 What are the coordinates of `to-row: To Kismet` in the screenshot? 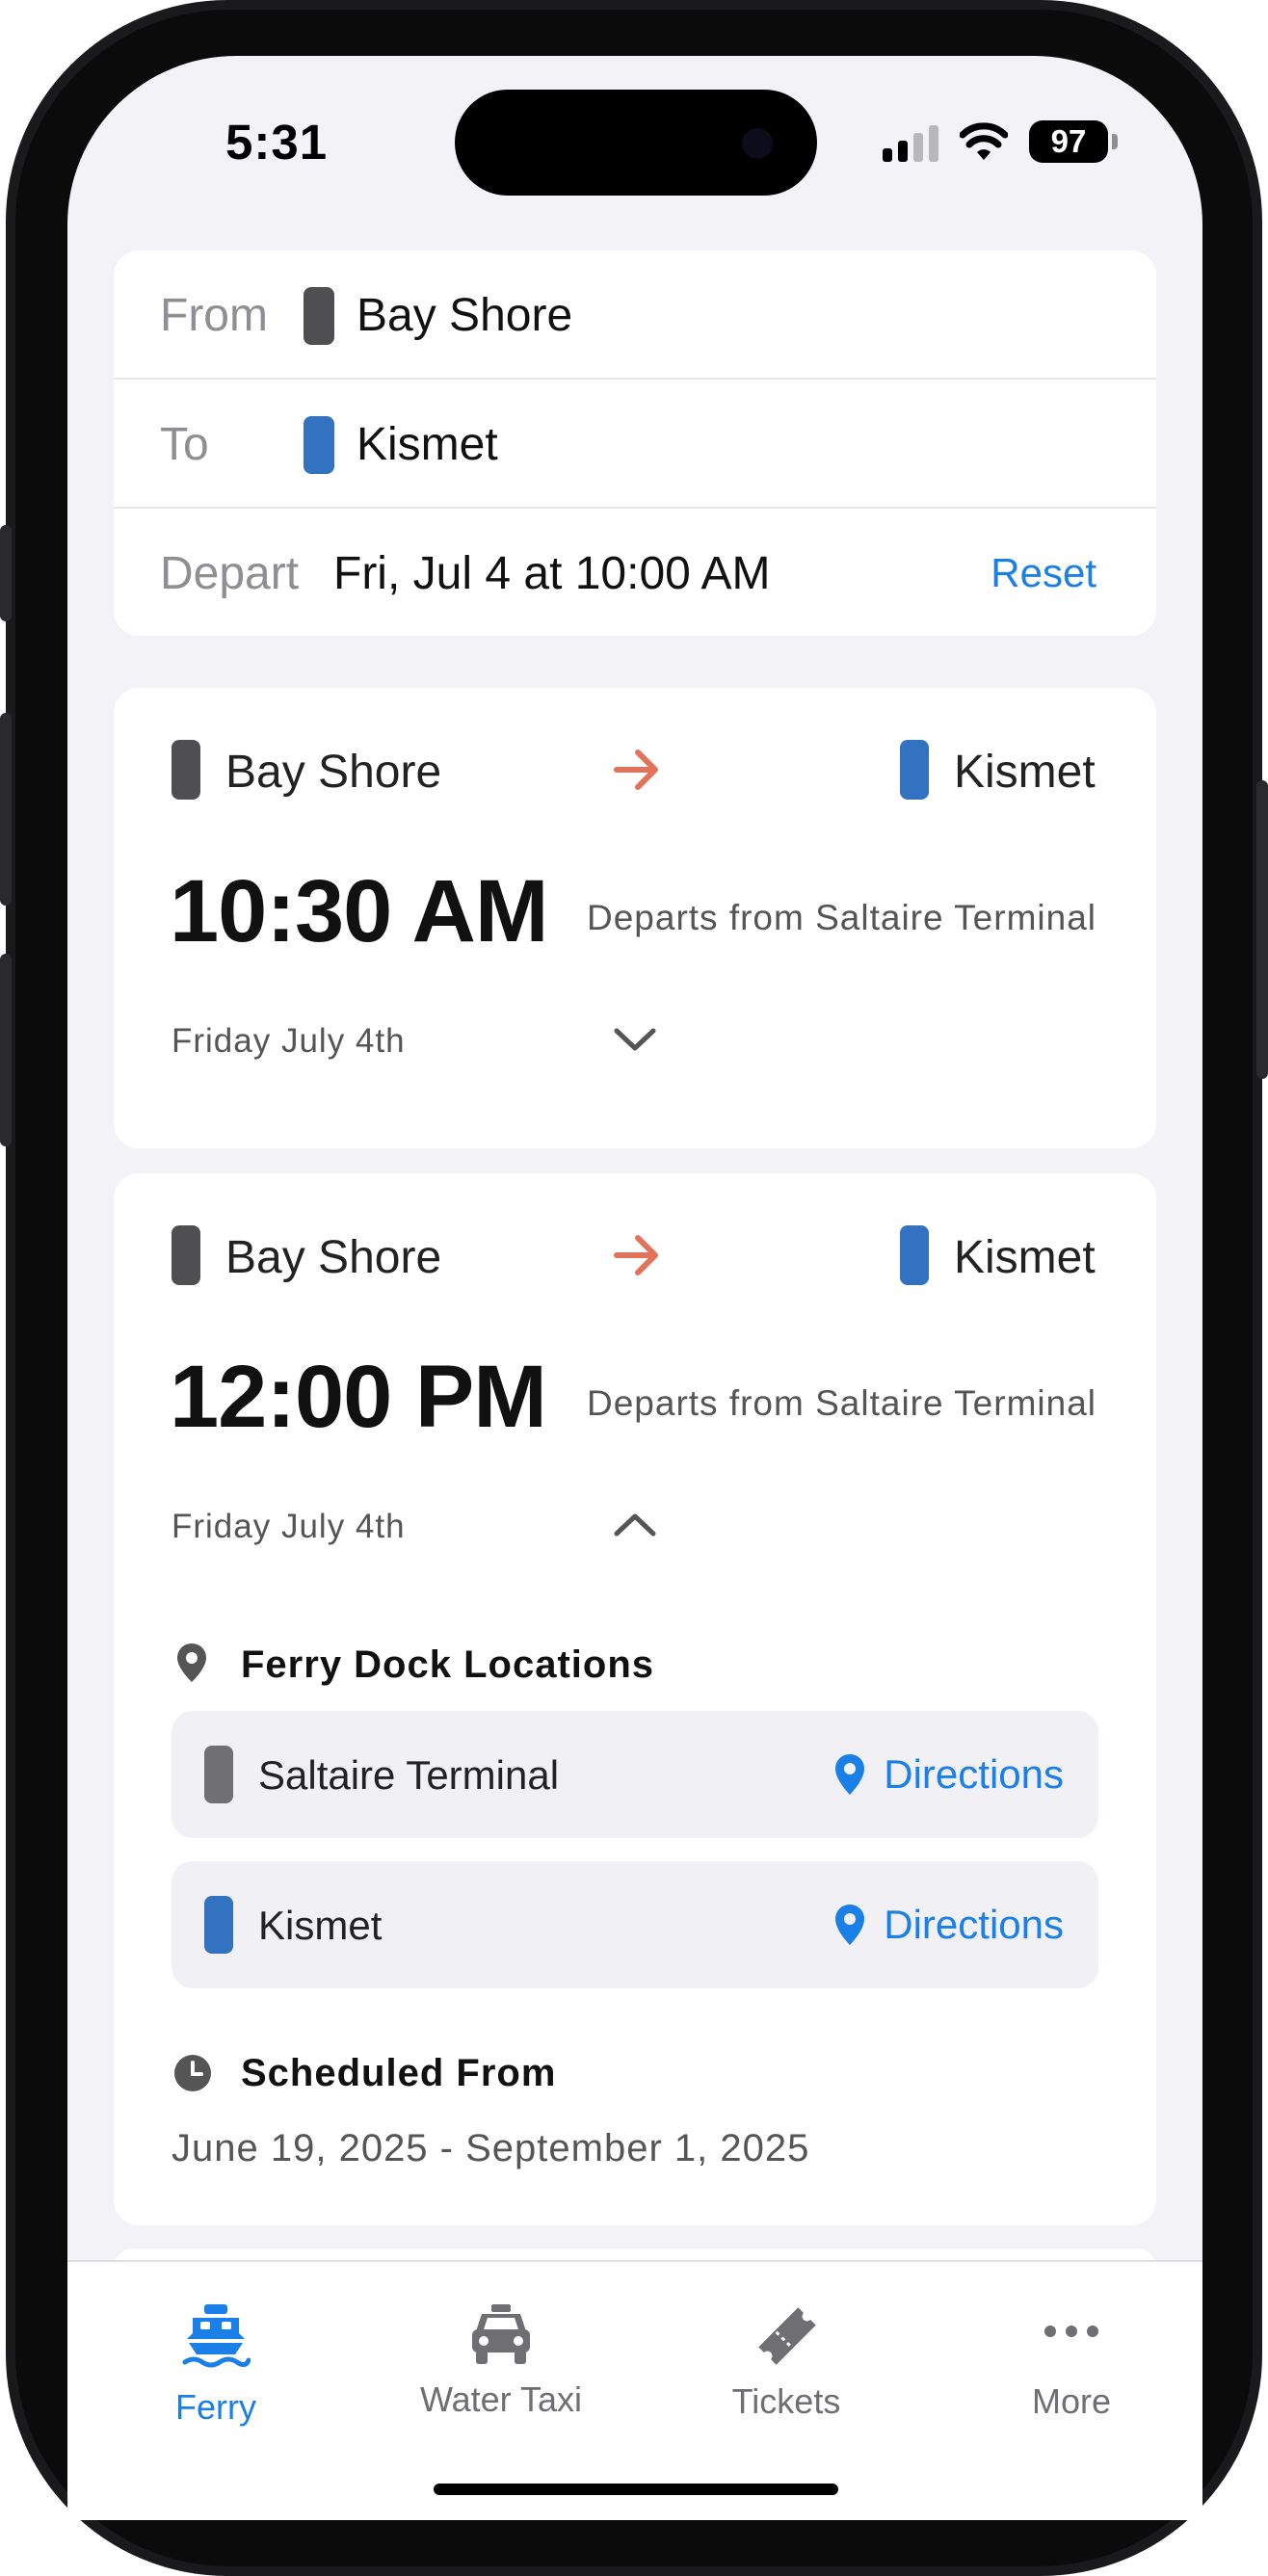 It's located at (635, 444).